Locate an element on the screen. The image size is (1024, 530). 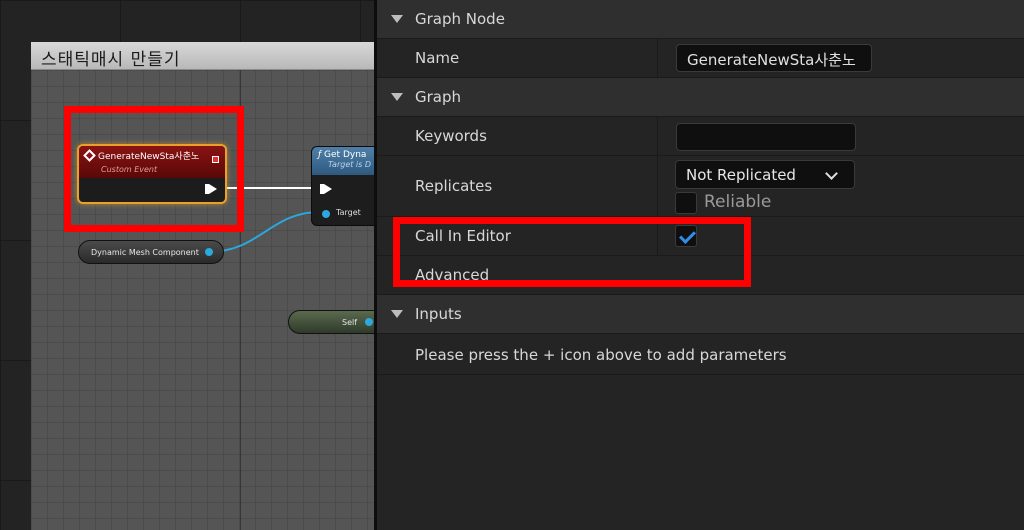
custom-event-node: GenerateNewSta사춘노 Custom Event is located at coordinates (152, 174).